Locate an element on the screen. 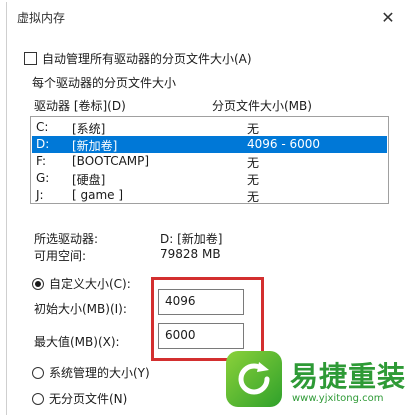  drive-paging-size: 4096 - 6000 is located at coordinates (284, 144).